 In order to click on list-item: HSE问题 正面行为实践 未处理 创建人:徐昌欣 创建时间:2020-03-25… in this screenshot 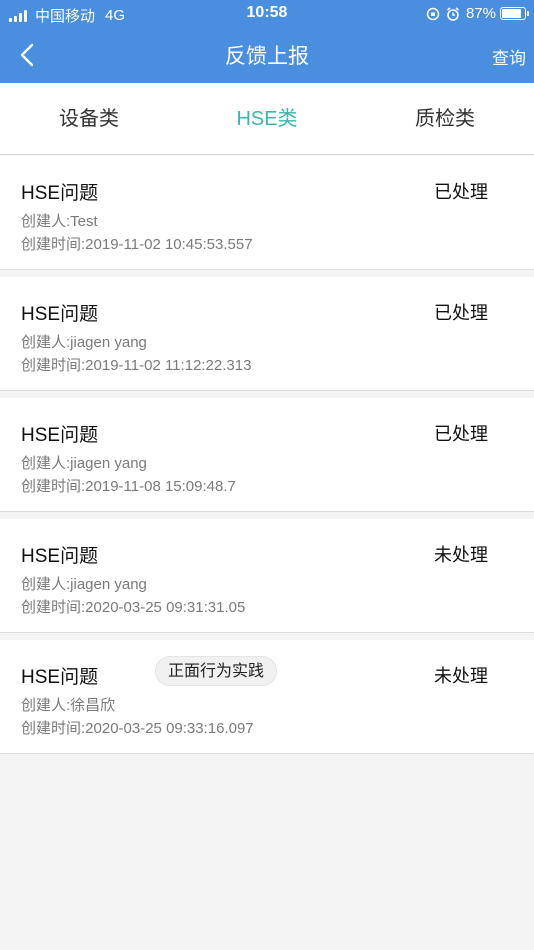, I will do `click(267, 697)`.